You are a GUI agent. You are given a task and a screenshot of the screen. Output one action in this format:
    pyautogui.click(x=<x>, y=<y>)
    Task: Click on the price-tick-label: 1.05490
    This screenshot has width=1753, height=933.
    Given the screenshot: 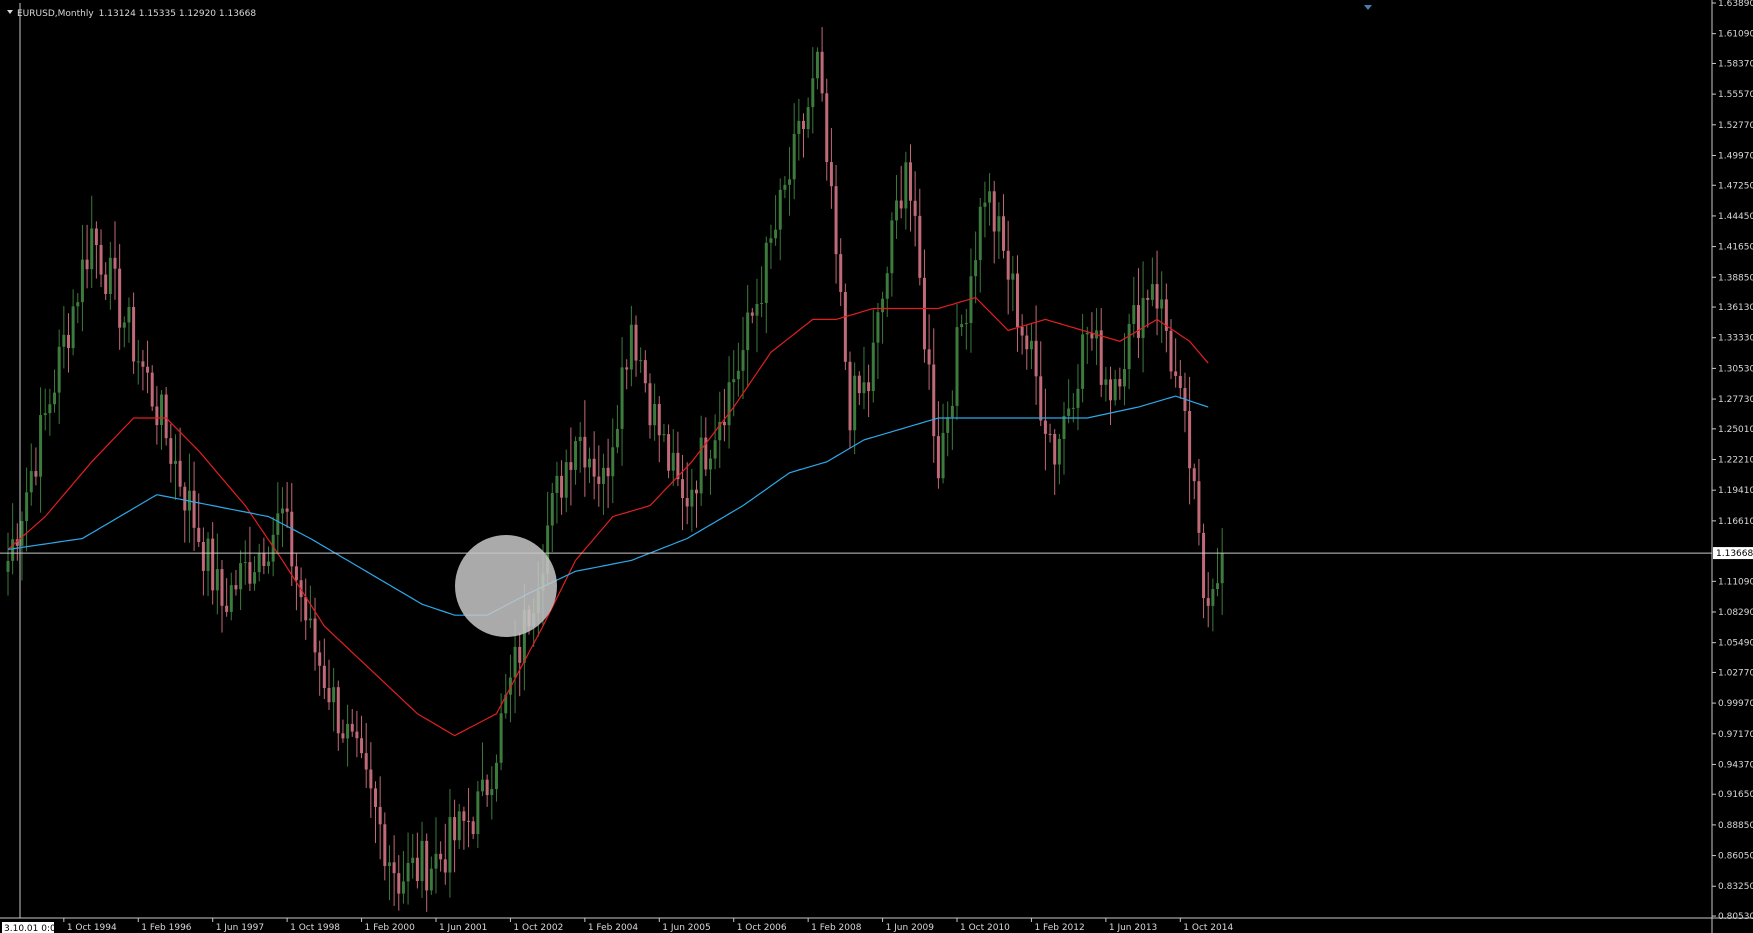 What is the action you would take?
    pyautogui.click(x=1735, y=644)
    